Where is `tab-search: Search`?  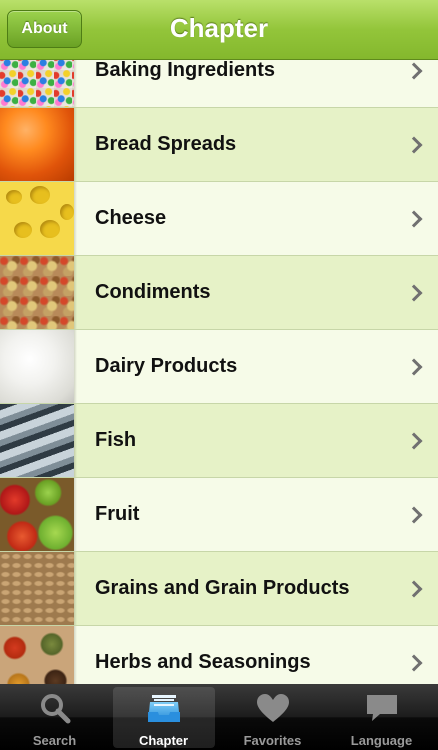 tab-search: Search is located at coordinates (54, 717).